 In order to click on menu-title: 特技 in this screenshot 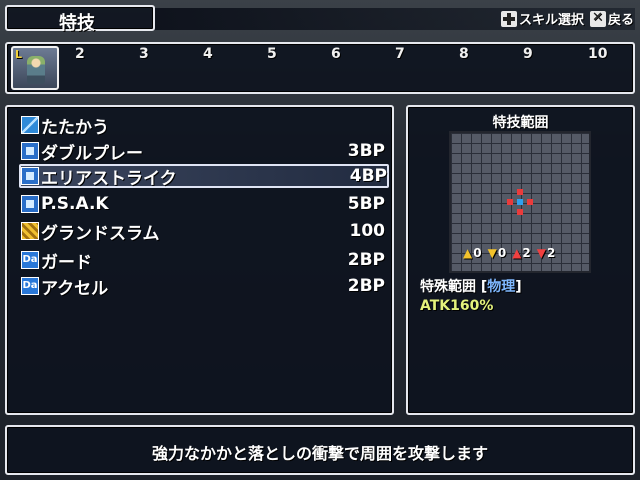, I will do `click(77, 23)`.